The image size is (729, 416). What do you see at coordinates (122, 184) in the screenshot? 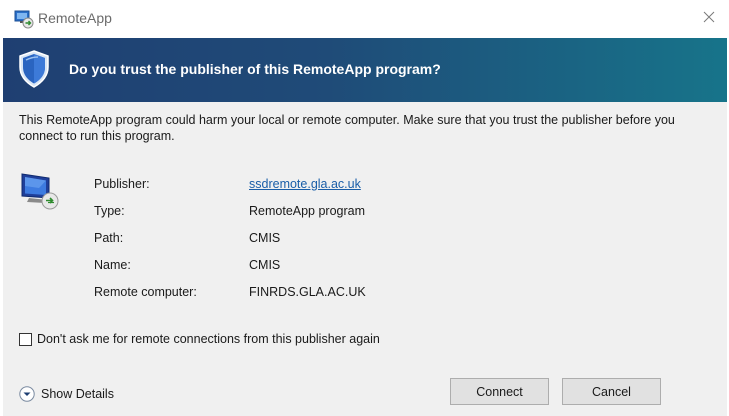
I see `publisher-label: Publisher:` at bounding box center [122, 184].